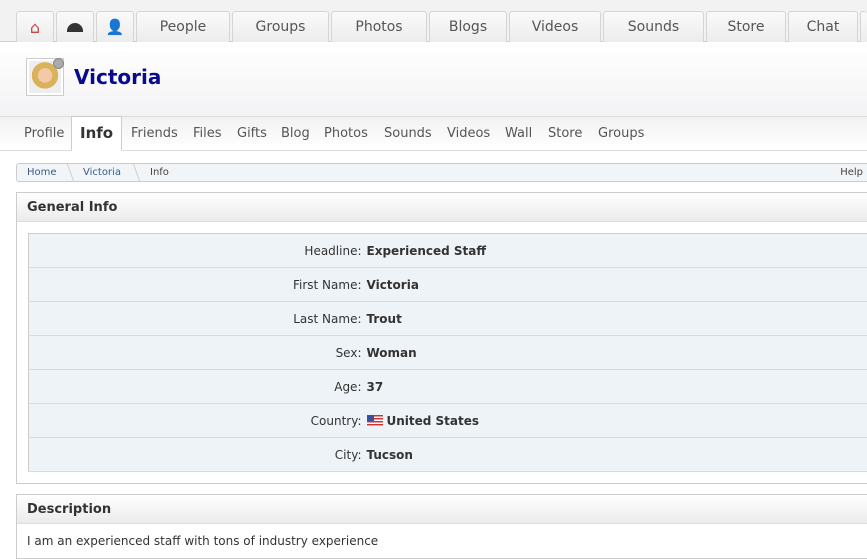 This screenshot has width=867, height=559. What do you see at coordinates (617, 251) in the screenshot?
I see `headline-value: Experienced Staff` at bounding box center [617, 251].